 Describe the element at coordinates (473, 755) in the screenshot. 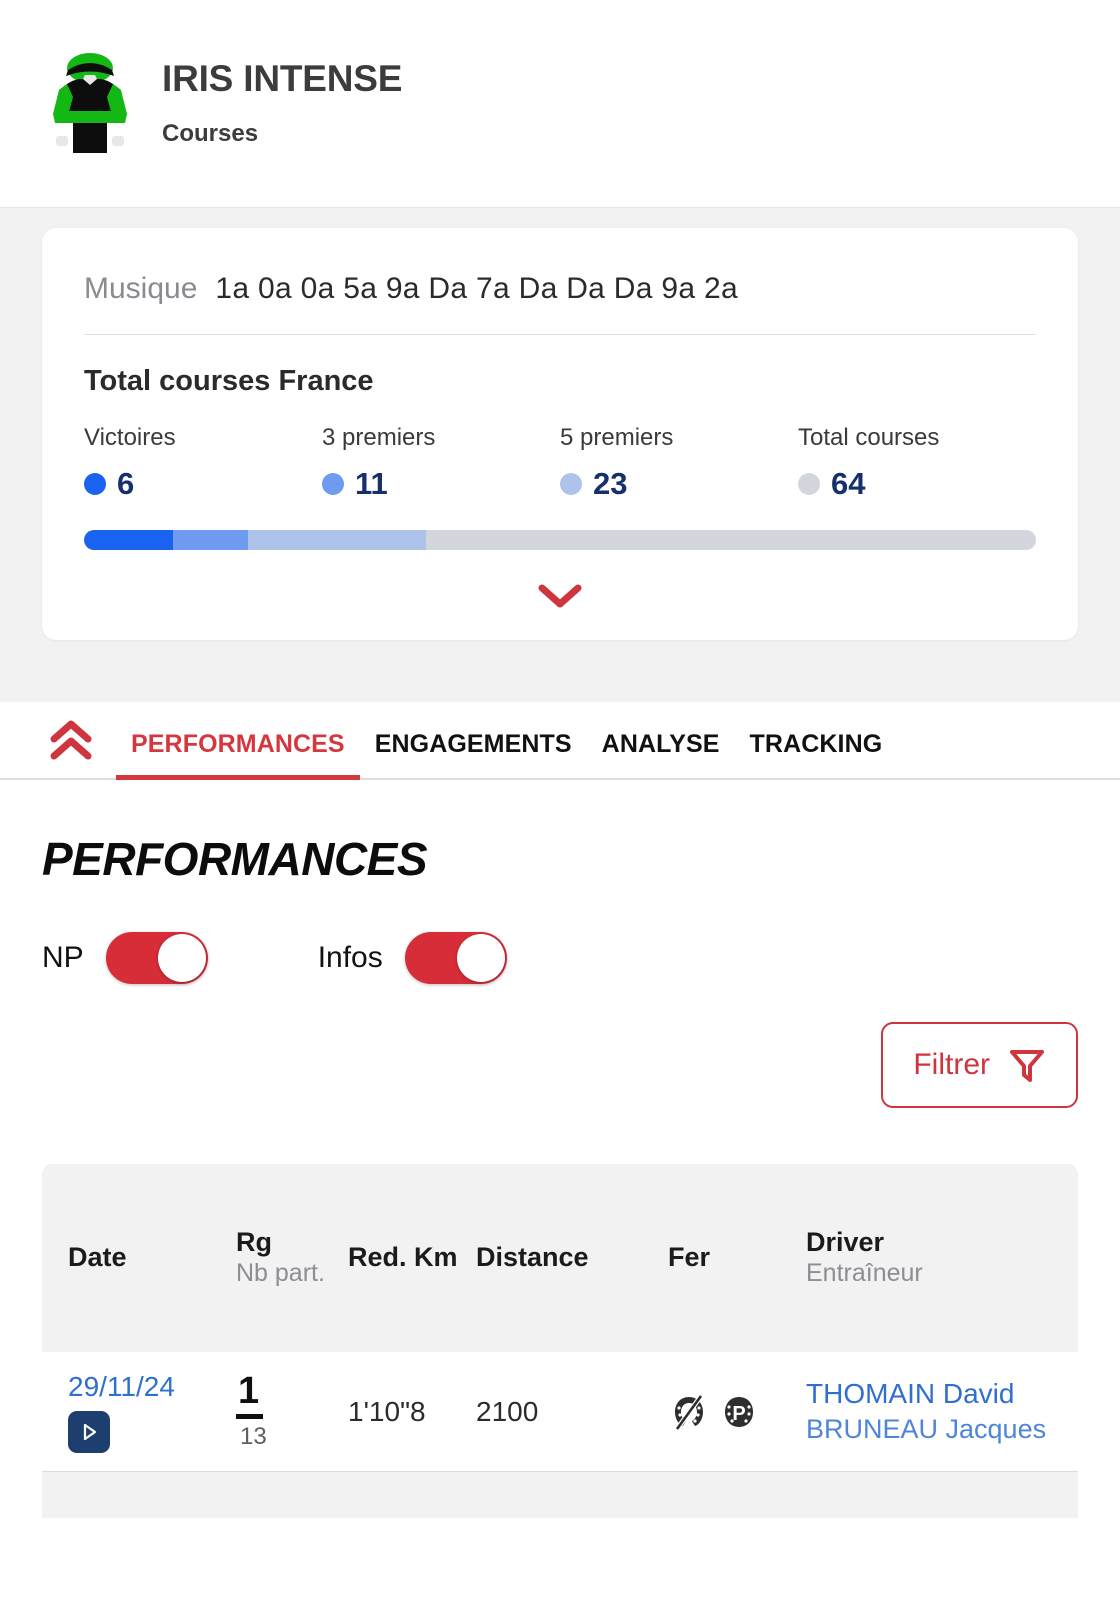

I see `tab-engagements: ENGAGEMENTS` at that location.